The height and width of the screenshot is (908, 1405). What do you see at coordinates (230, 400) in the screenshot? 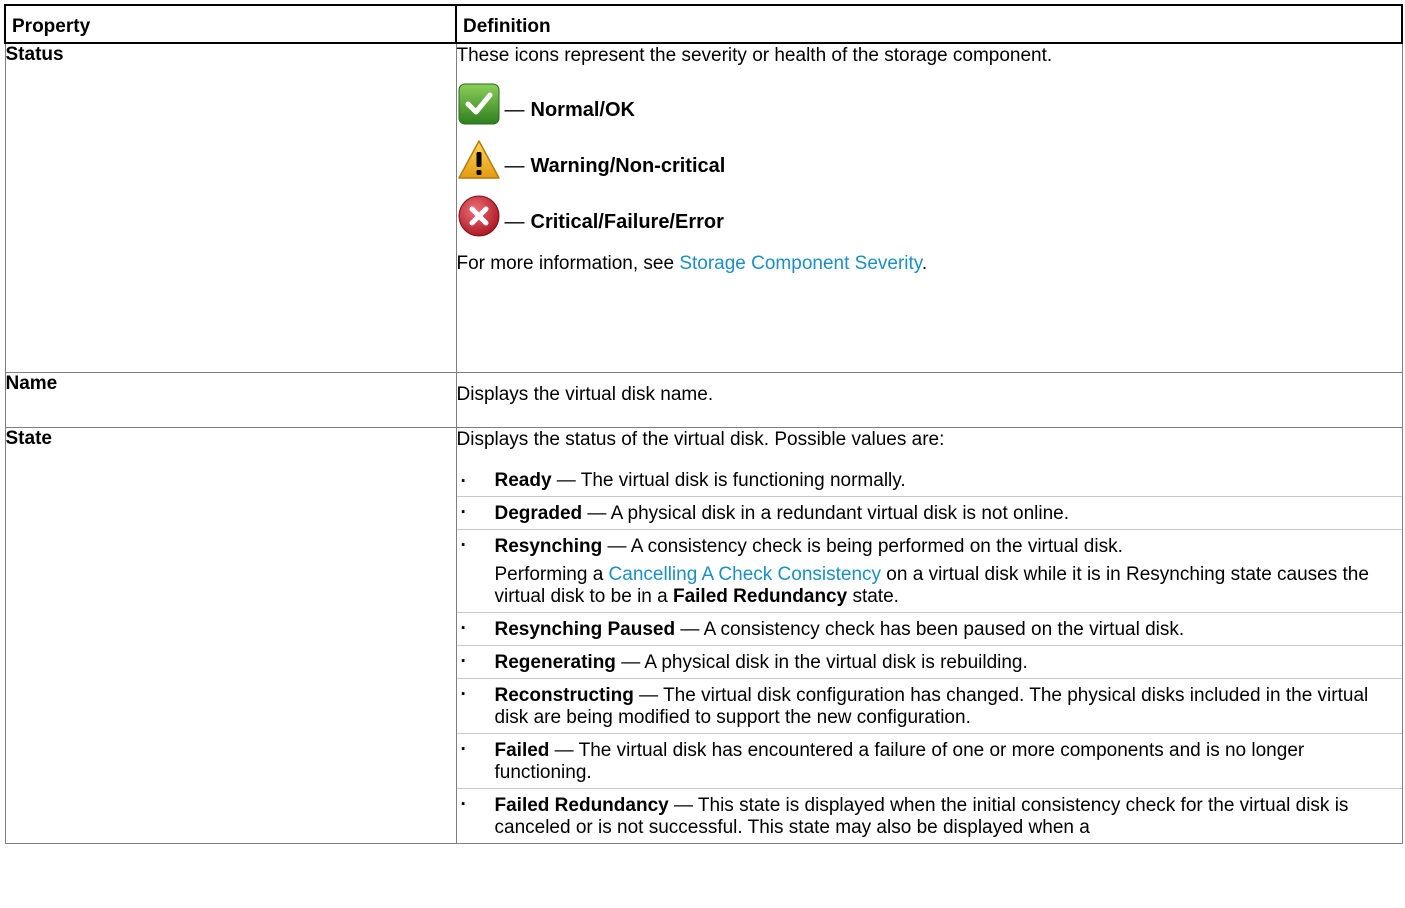
I see `property-name: Name` at bounding box center [230, 400].